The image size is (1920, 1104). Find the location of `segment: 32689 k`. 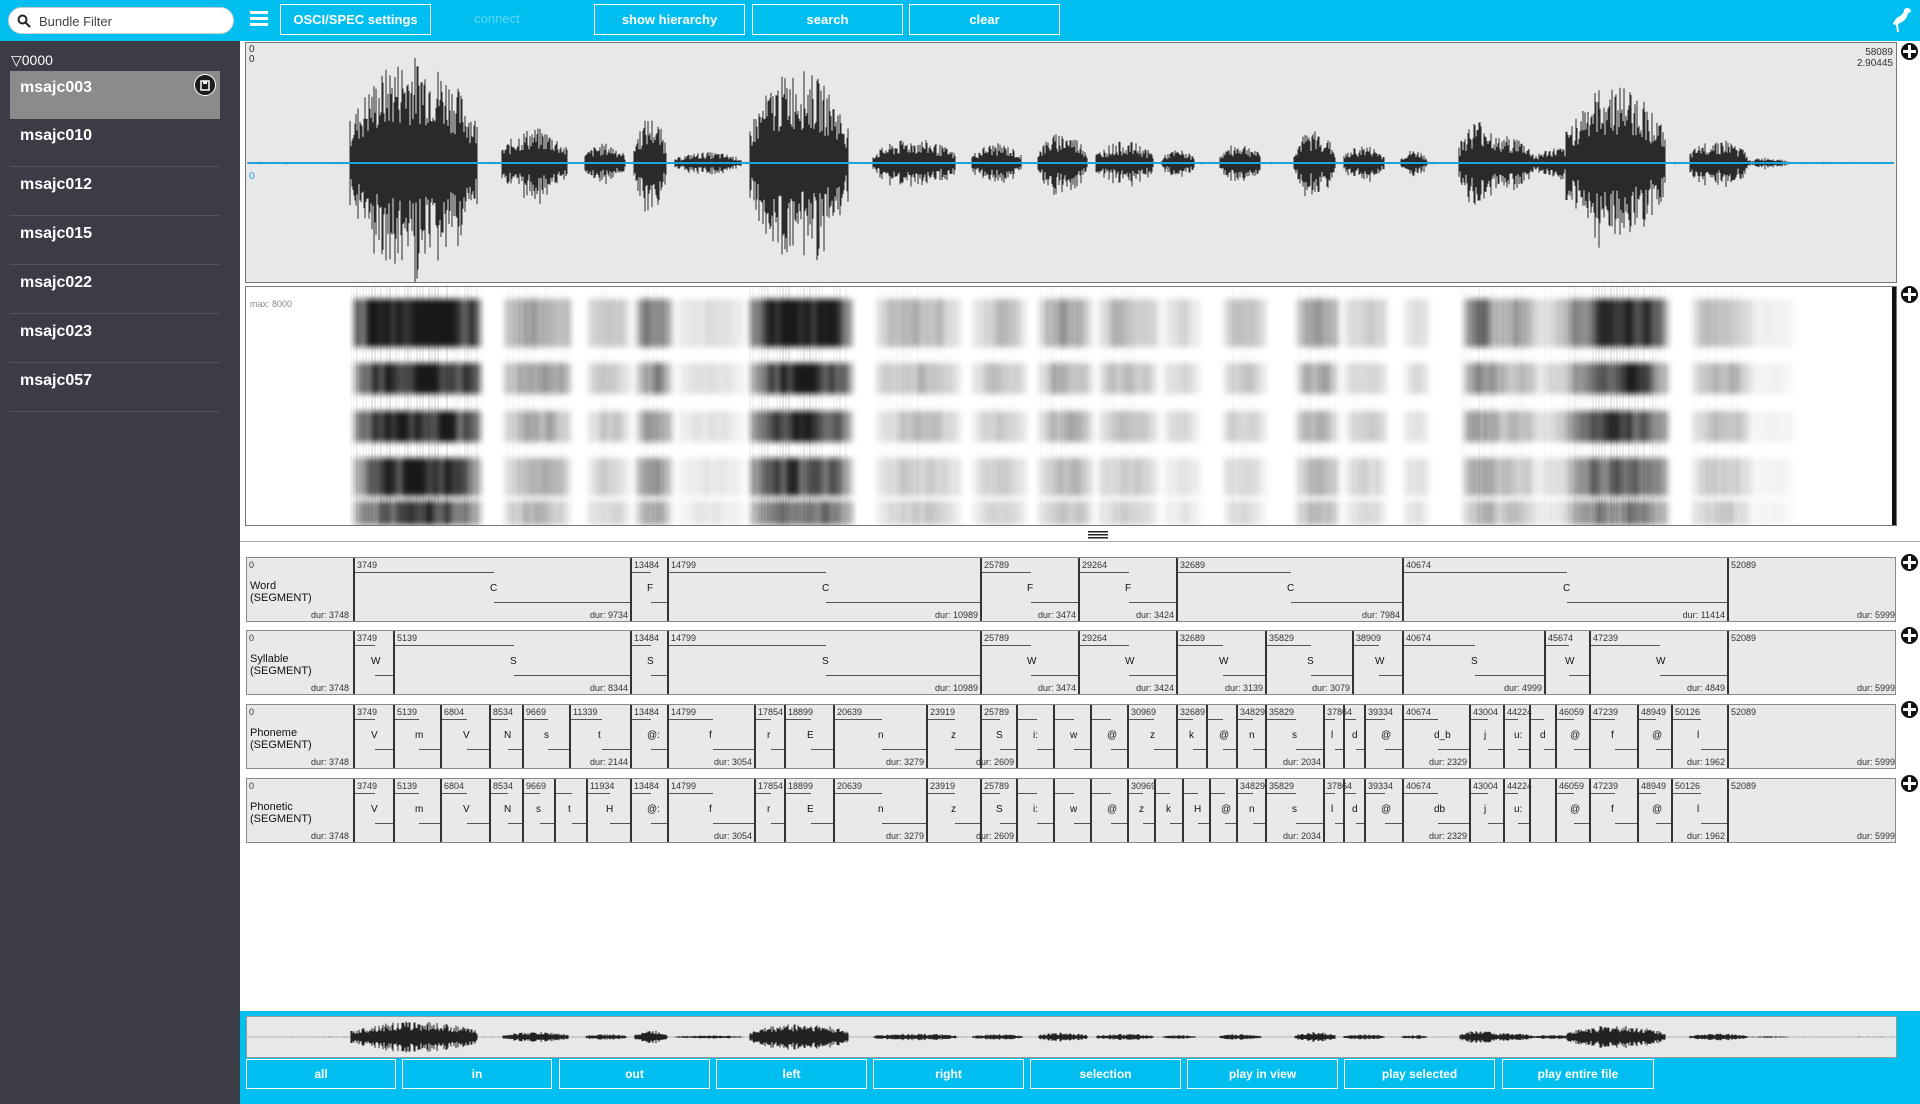

segment: 32689 k is located at coordinates (1191, 736).